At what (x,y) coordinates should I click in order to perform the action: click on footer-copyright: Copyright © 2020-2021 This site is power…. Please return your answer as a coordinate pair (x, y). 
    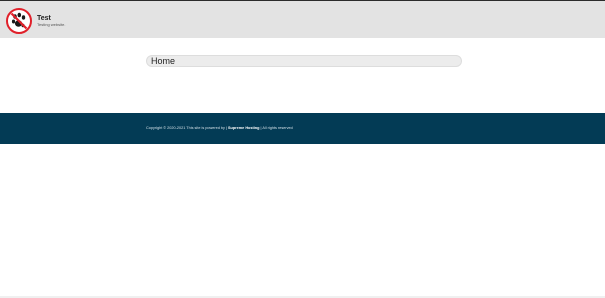
    Looking at the image, I should click on (219, 128).